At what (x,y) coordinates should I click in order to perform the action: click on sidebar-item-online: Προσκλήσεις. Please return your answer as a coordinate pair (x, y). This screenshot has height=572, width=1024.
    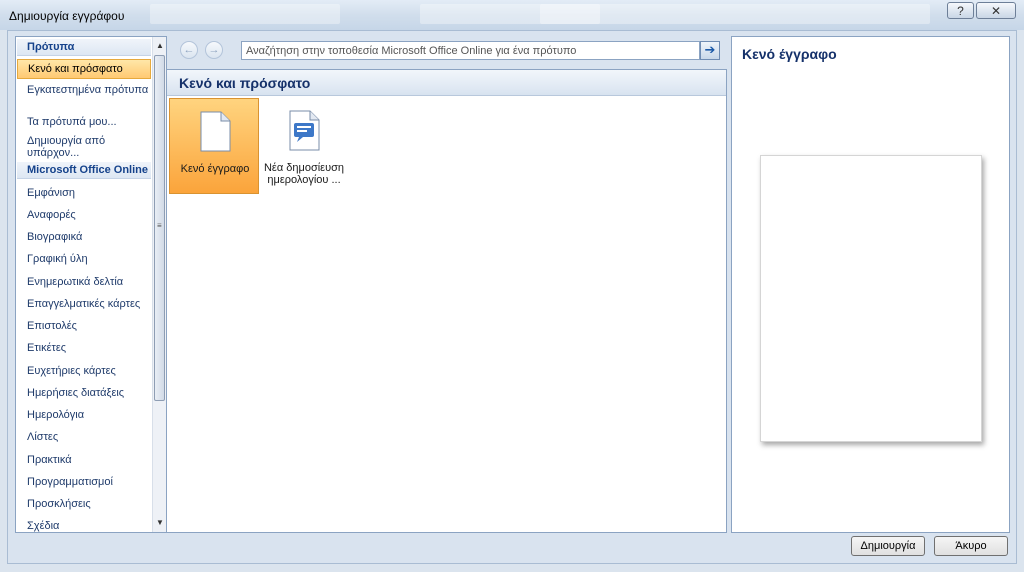
    Looking at the image, I should click on (84, 504).